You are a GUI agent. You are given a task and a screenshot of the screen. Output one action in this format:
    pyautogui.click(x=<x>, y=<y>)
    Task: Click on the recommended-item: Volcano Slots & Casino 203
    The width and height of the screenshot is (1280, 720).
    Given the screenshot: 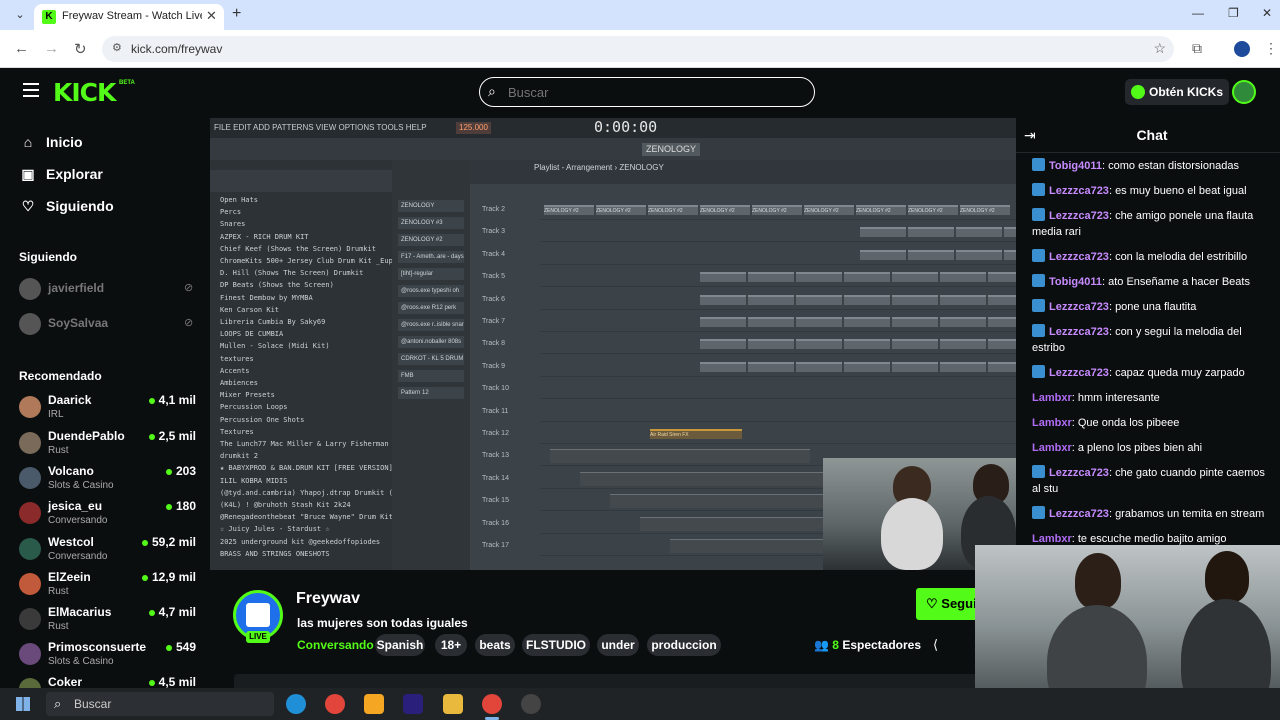 What is the action you would take?
    pyautogui.click(x=111, y=480)
    